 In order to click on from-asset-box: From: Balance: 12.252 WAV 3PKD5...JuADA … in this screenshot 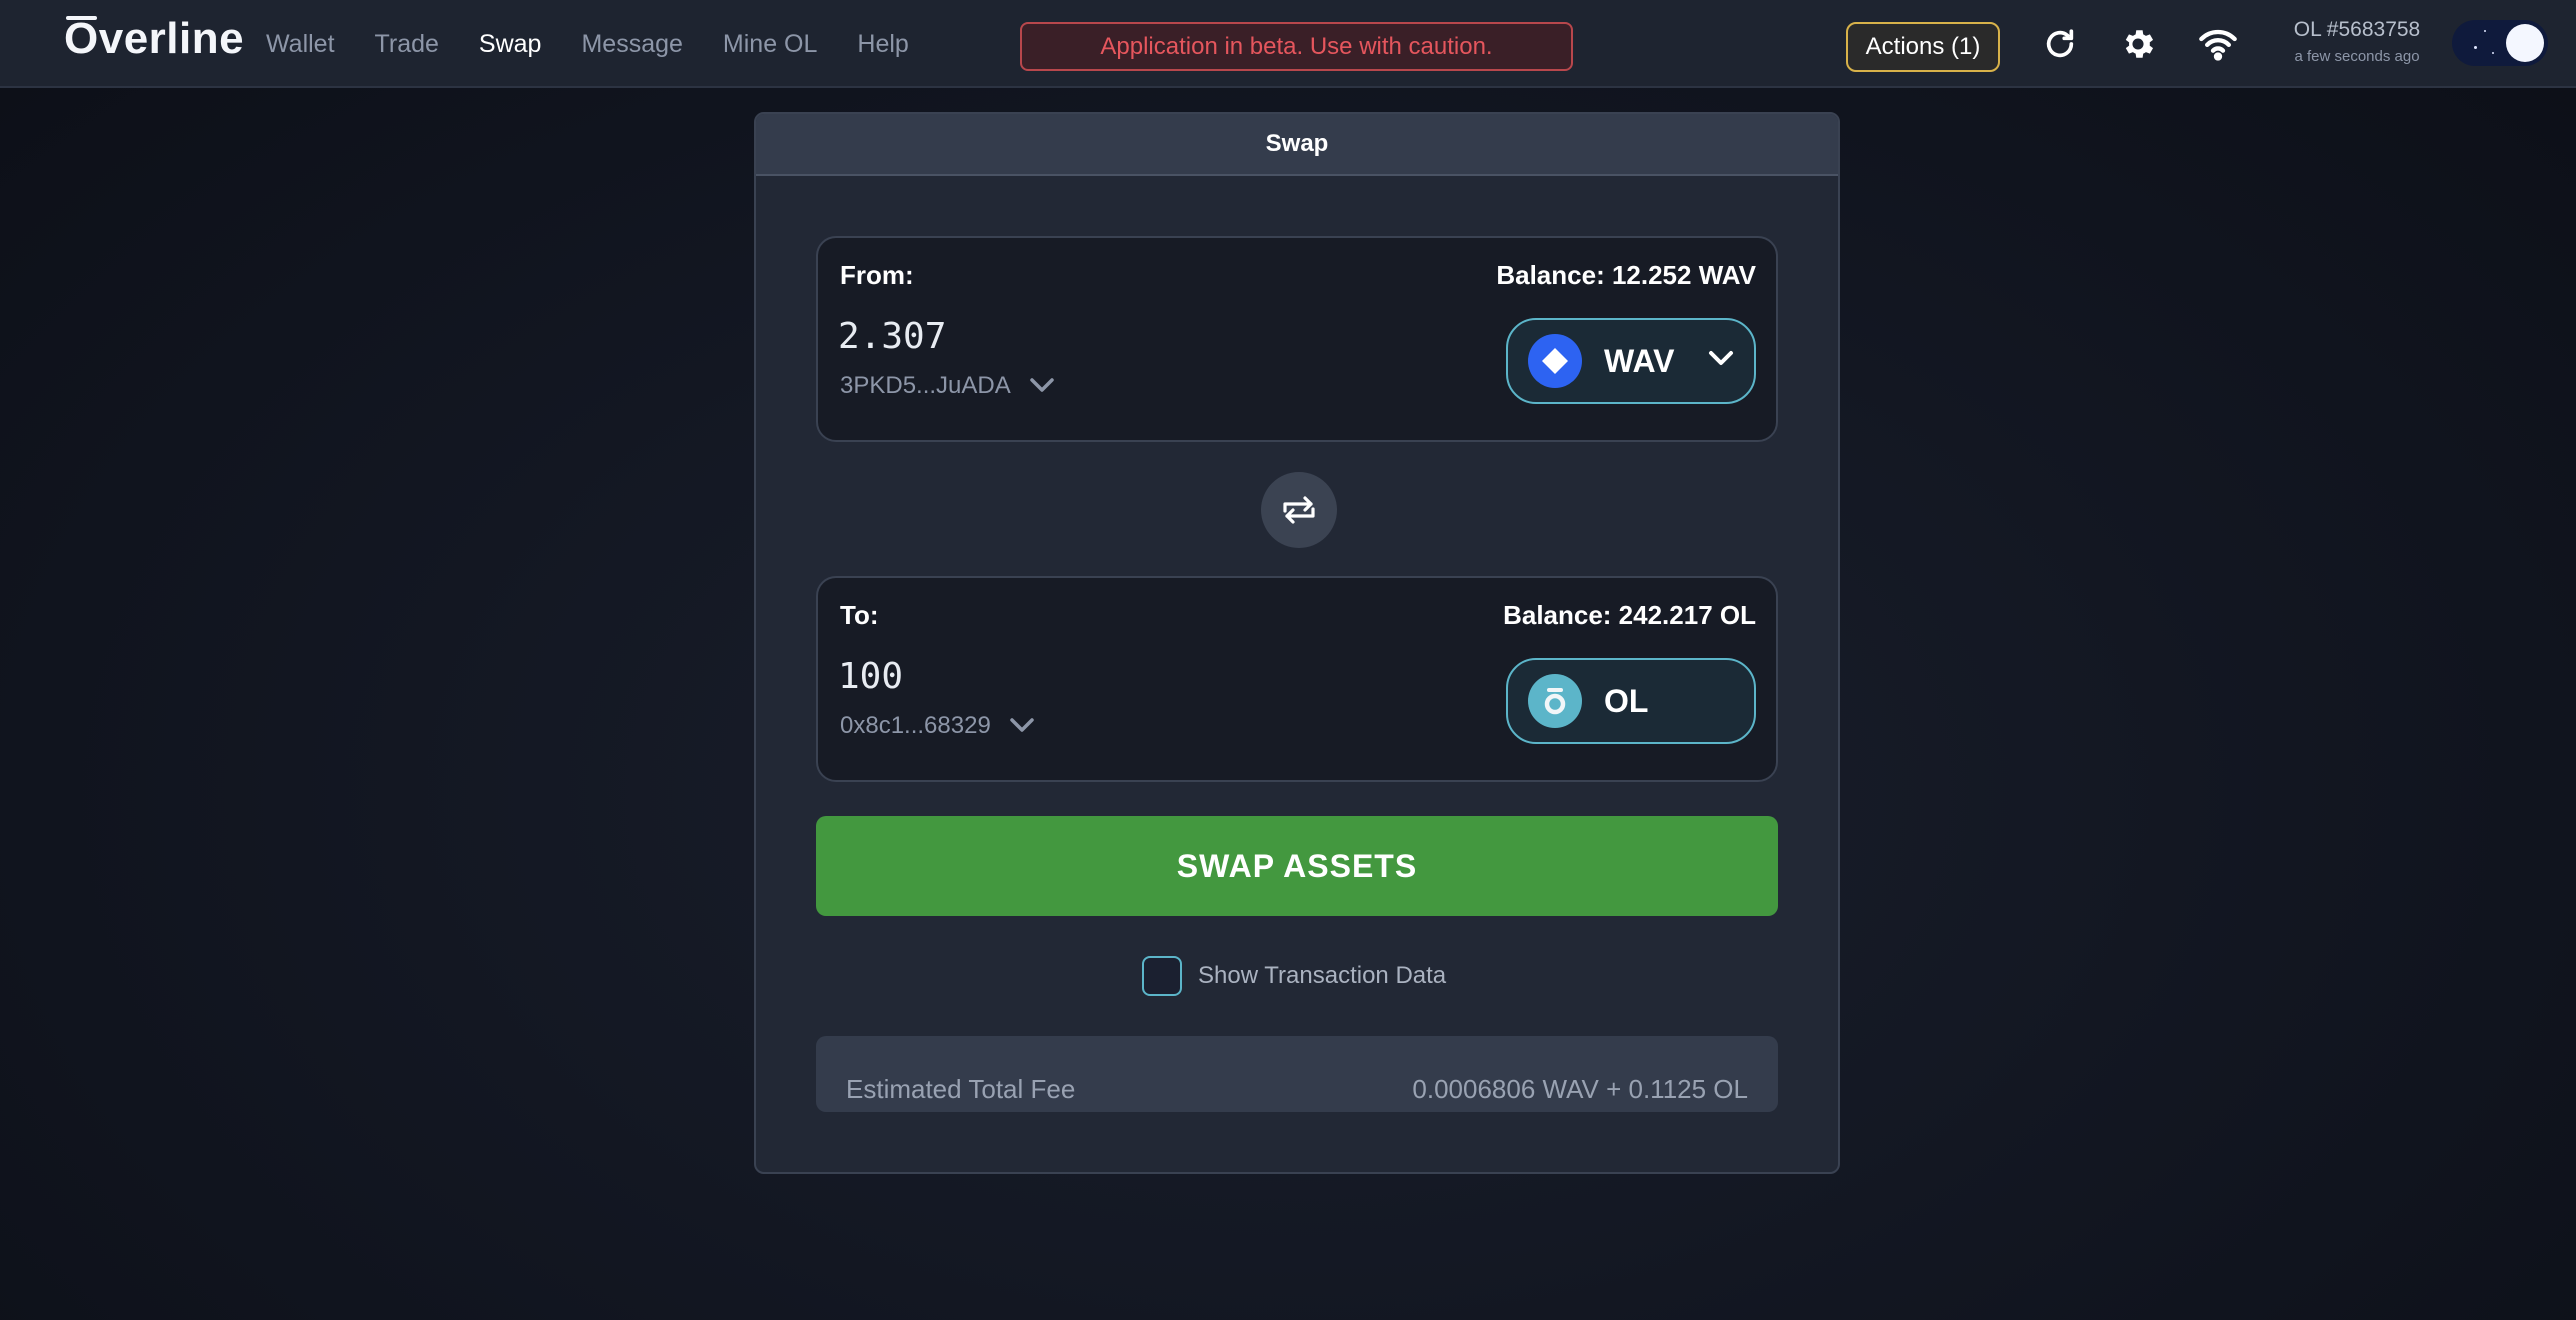, I will do `click(1297, 339)`.